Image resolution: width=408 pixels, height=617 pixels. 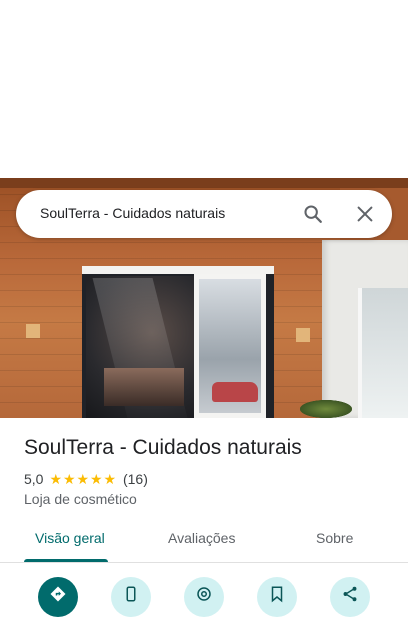 I want to click on search-icon, so click(x=313, y=214).